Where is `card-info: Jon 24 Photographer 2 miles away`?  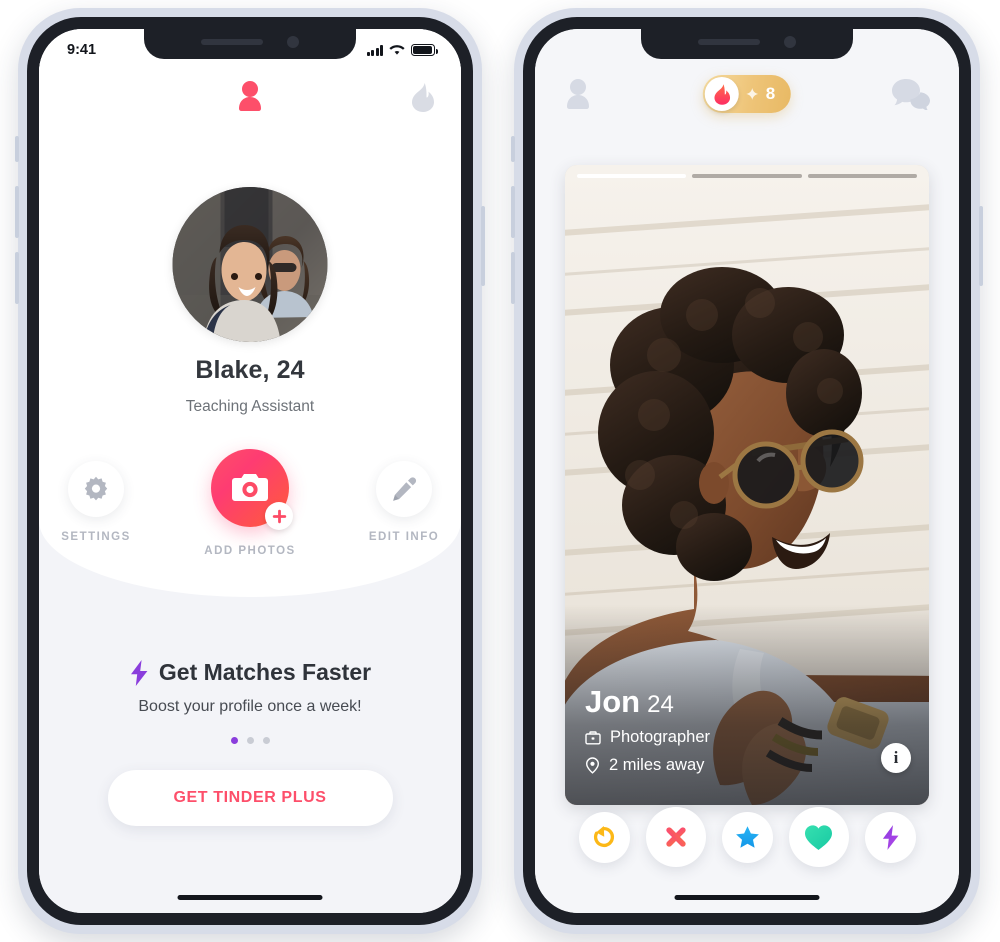 card-info: Jon 24 Photographer 2 miles away is located at coordinates (647, 730).